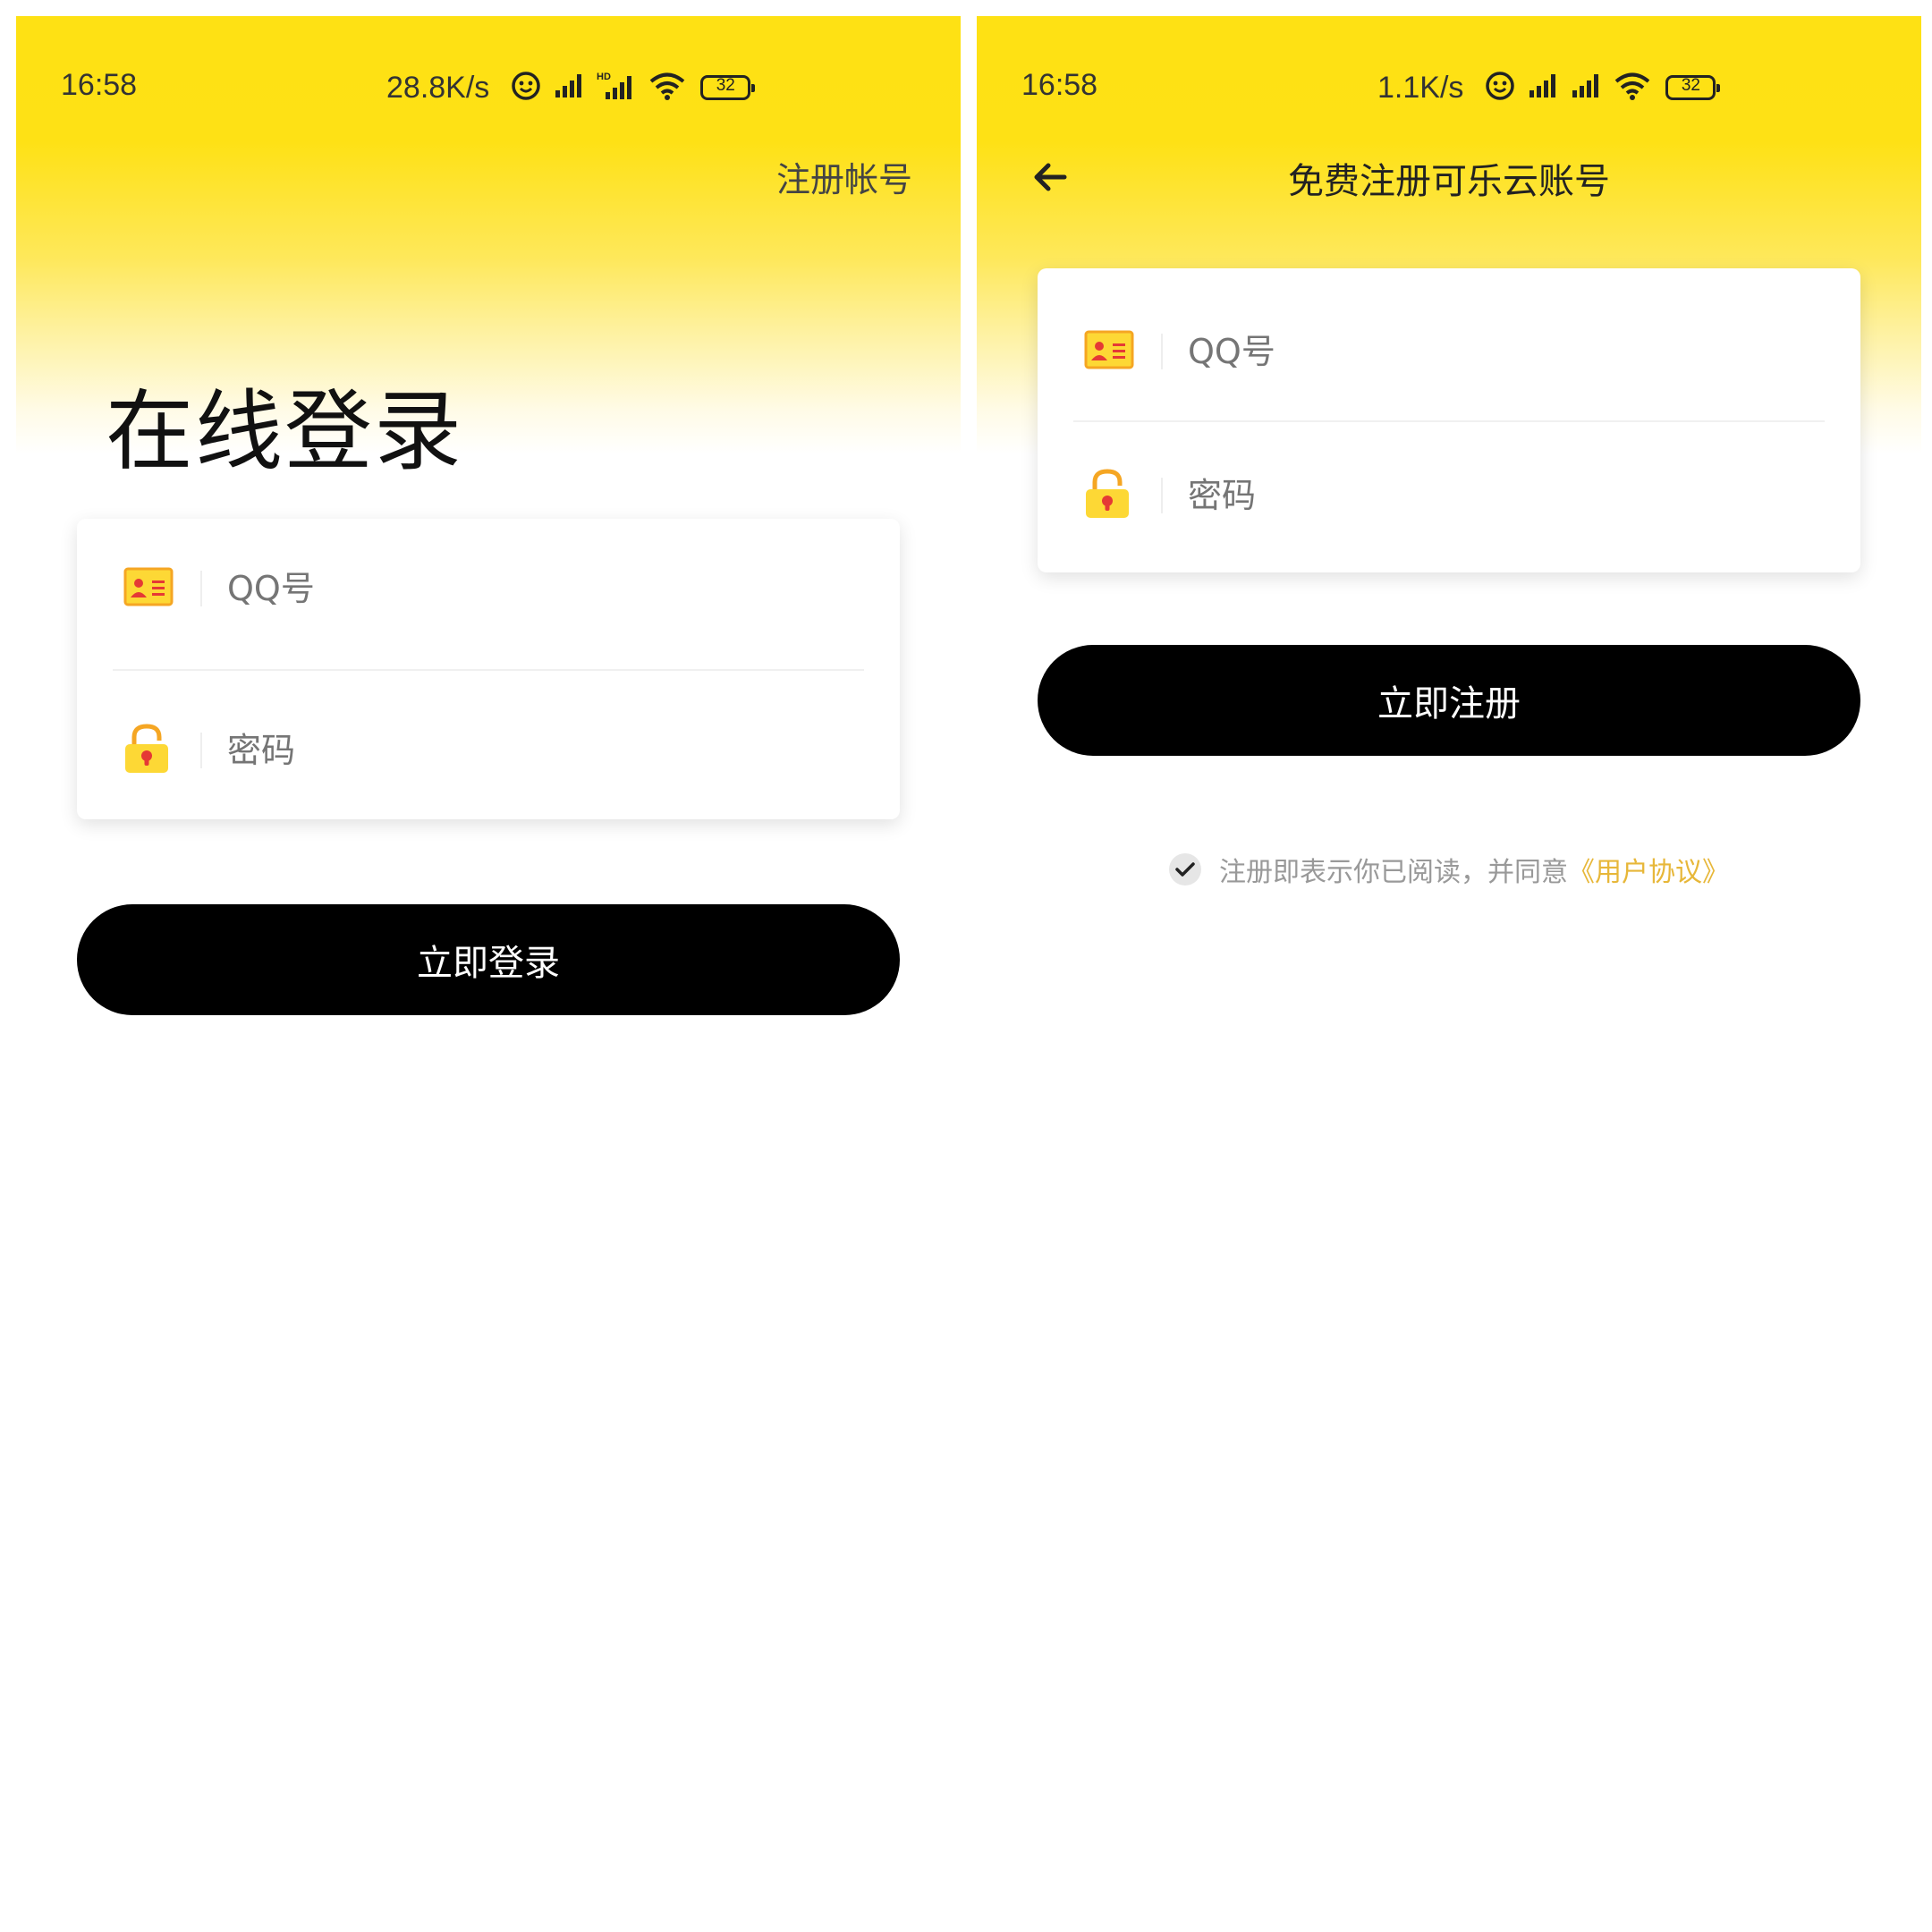  I want to click on status-icons: 28.8K/s HD 32, so click(571, 88).